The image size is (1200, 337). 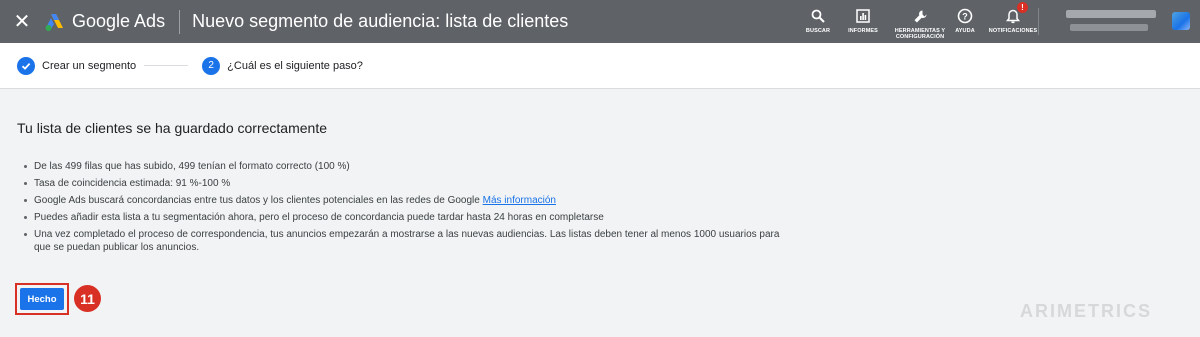 What do you see at coordinates (54, 22) in the screenshot?
I see `google-ads-logo-icon` at bounding box center [54, 22].